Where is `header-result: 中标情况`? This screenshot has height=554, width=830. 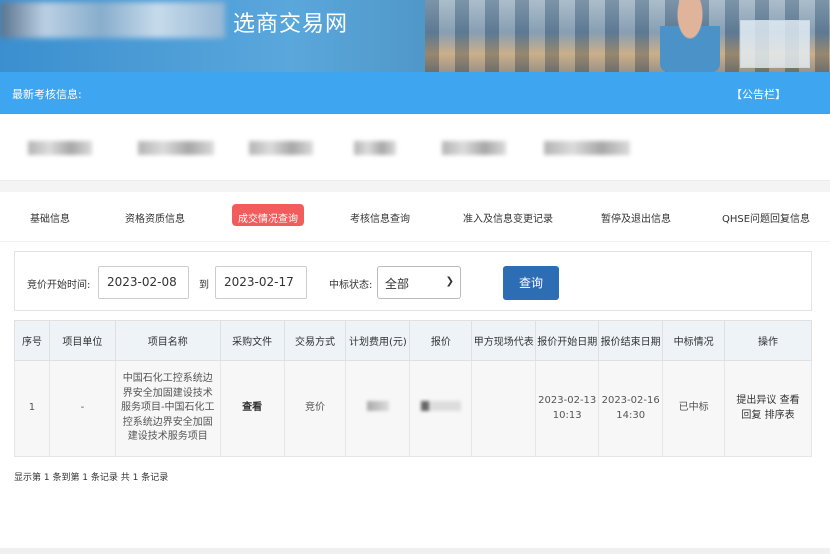 header-result: 中标情况 is located at coordinates (694, 340).